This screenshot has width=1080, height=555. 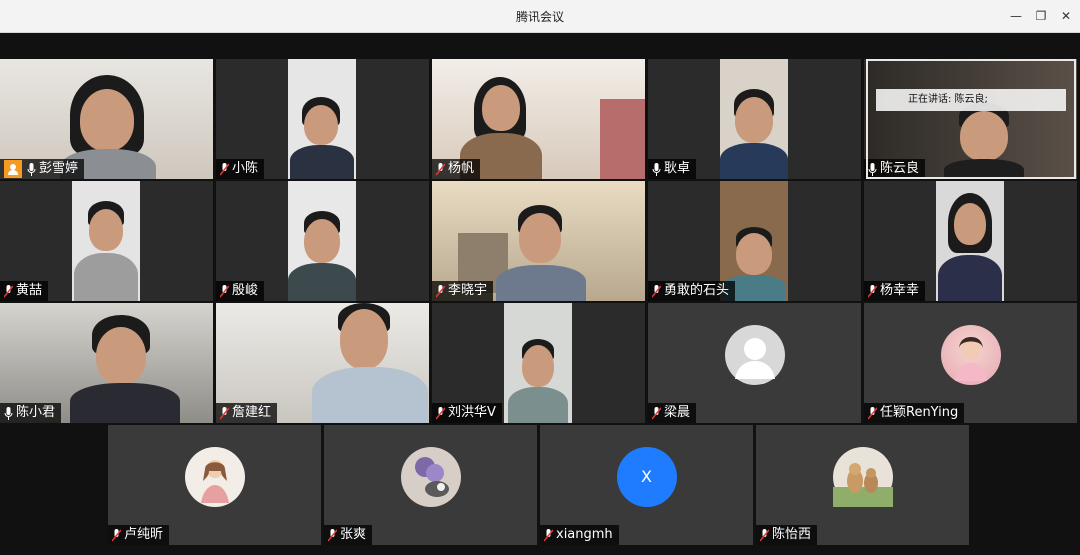 I want to click on participant-tile: 陈怡西, so click(x=862, y=485).